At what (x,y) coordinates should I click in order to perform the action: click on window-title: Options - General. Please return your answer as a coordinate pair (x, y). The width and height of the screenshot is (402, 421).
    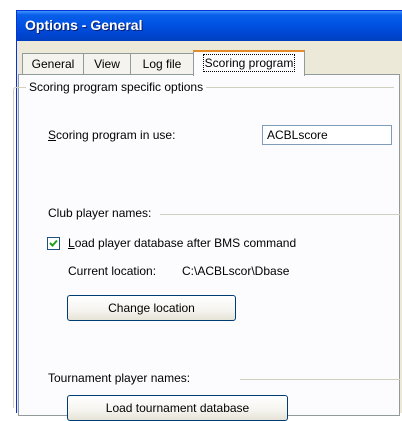
    Looking at the image, I should click on (84, 25).